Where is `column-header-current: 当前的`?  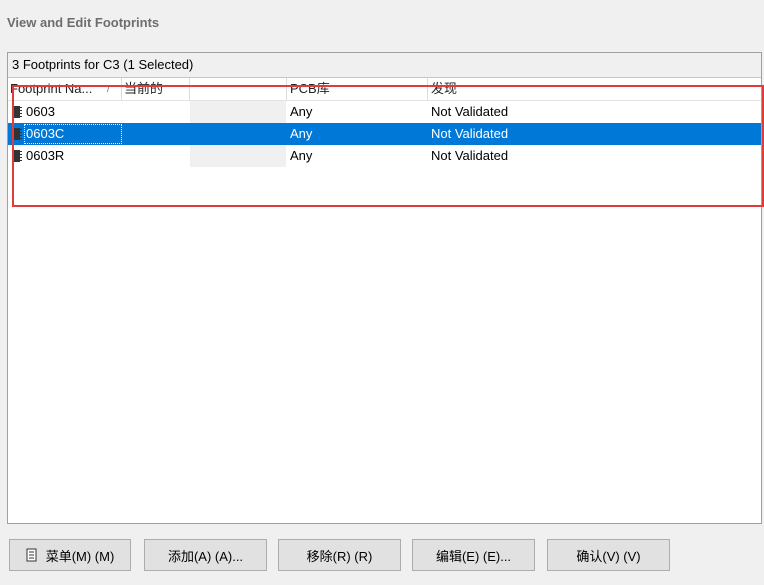 column-header-current: 当前的 is located at coordinates (157, 89).